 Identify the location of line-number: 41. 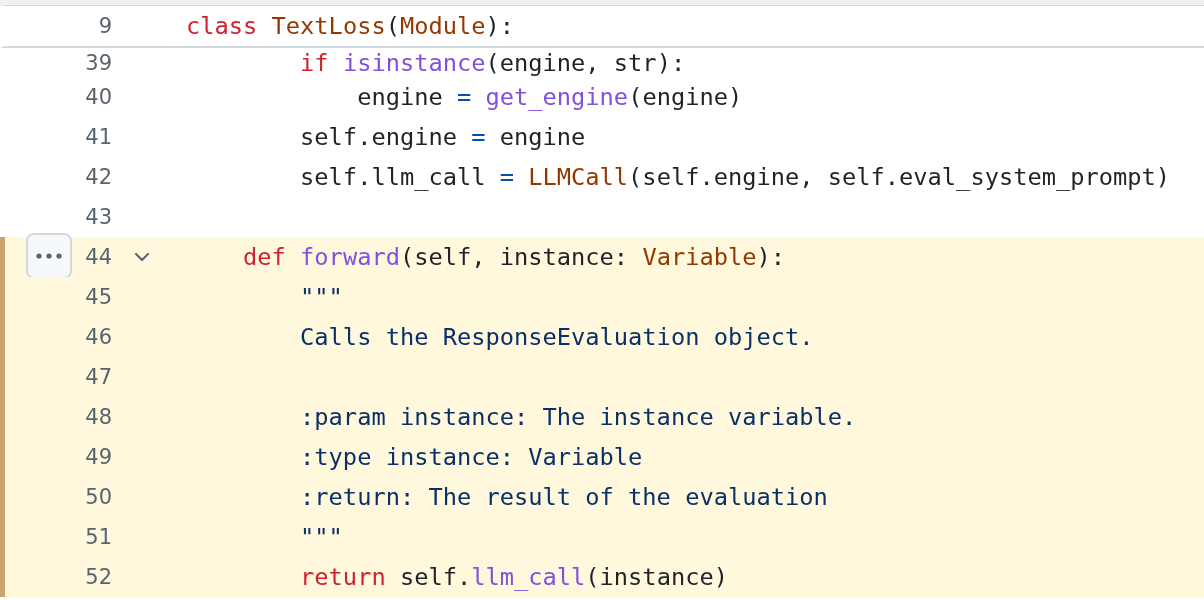
(98, 137).